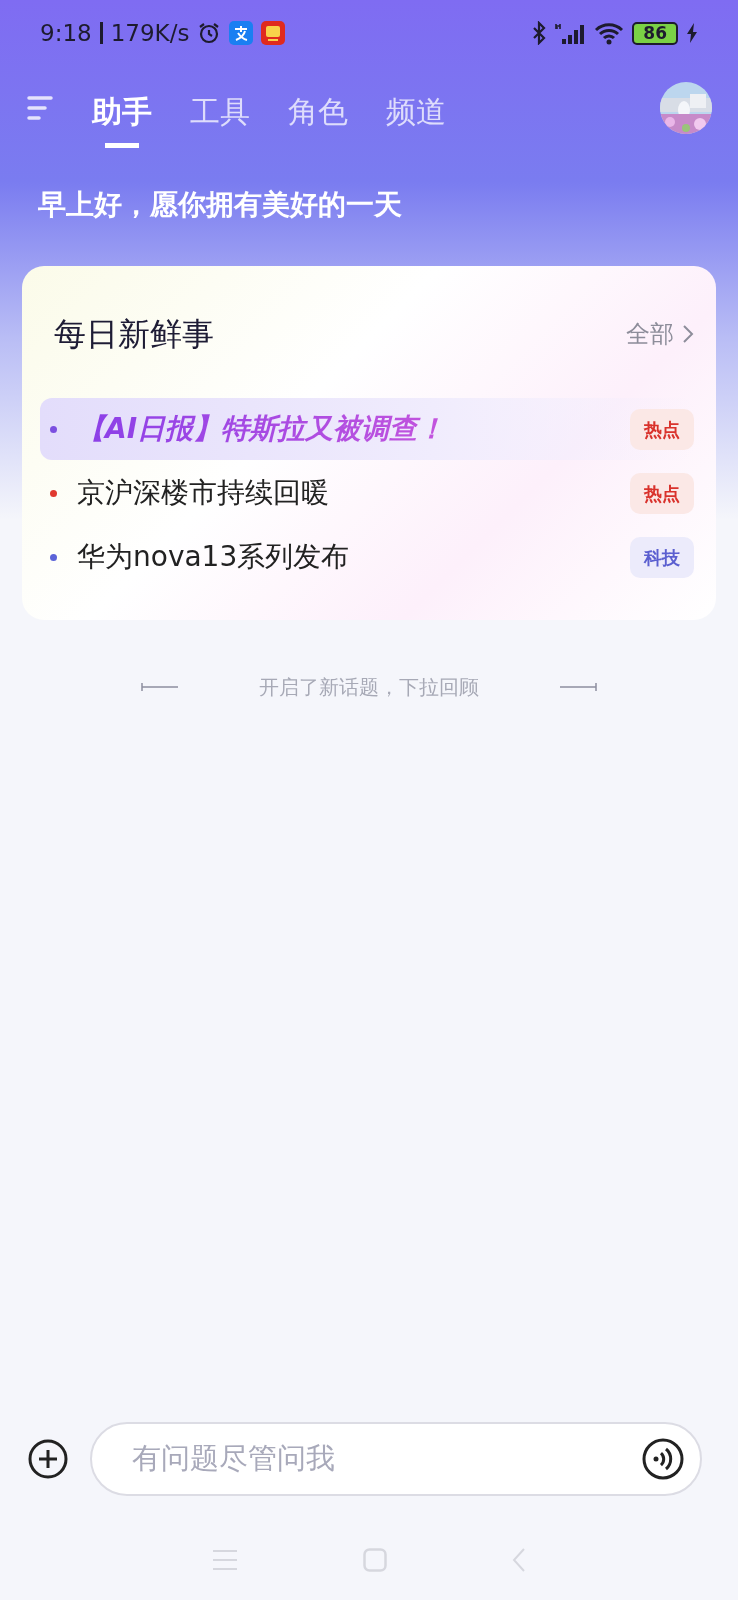 Image resolution: width=738 pixels, height=1600 pixels. I want to click on separator-bar, so click(101, 33).